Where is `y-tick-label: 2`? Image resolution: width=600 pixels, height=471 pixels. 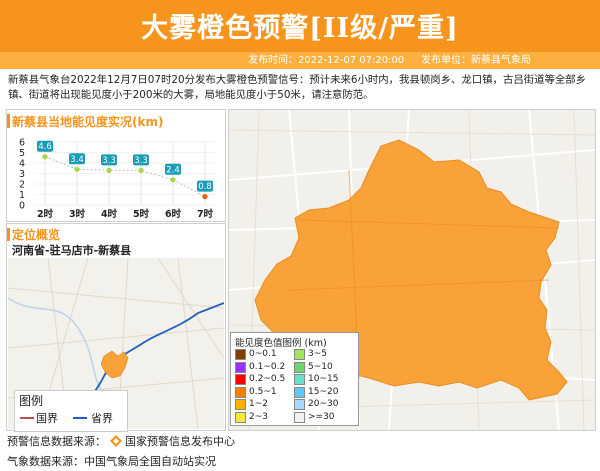
y-tick-label: 2 is located at coordinates (22, 185).